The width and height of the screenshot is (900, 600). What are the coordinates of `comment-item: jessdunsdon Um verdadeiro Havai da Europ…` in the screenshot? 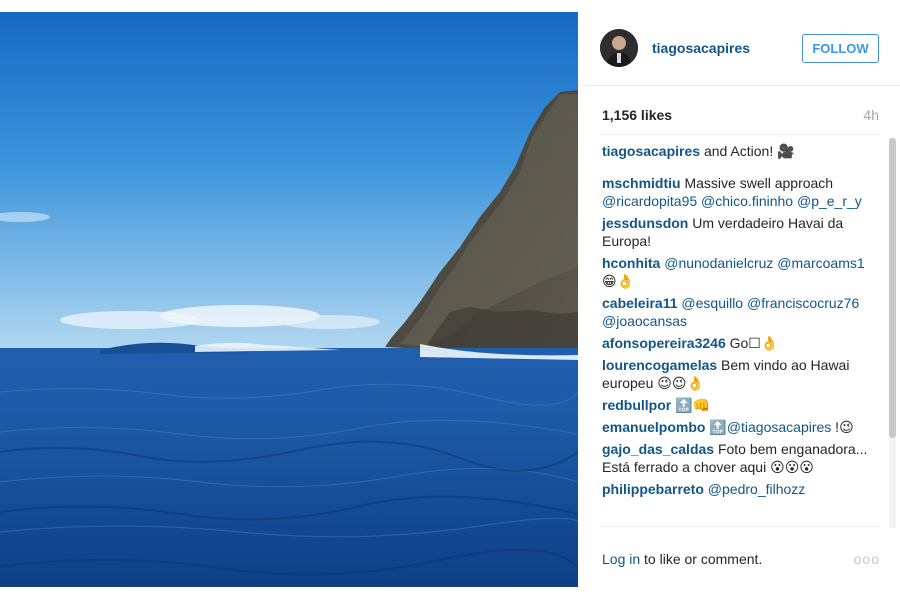 It's located at (737, 232).